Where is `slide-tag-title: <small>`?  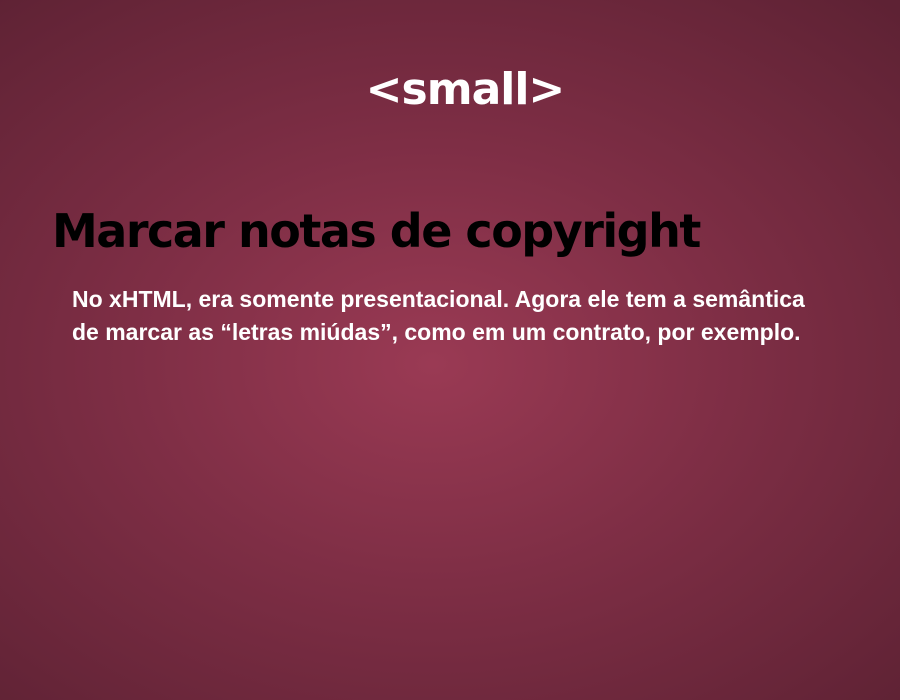
slide-tag-title: <small> is located at coordinates (465, 89).